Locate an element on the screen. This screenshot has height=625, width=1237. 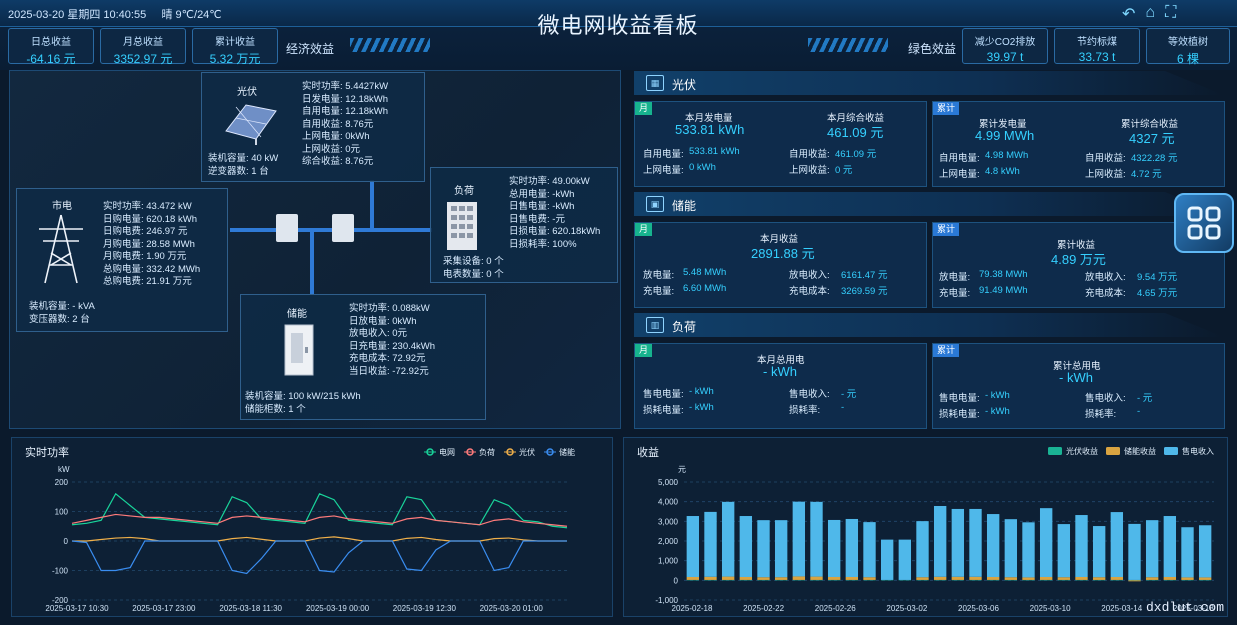
section-title: 储能 is located at coordinates (684, 206).